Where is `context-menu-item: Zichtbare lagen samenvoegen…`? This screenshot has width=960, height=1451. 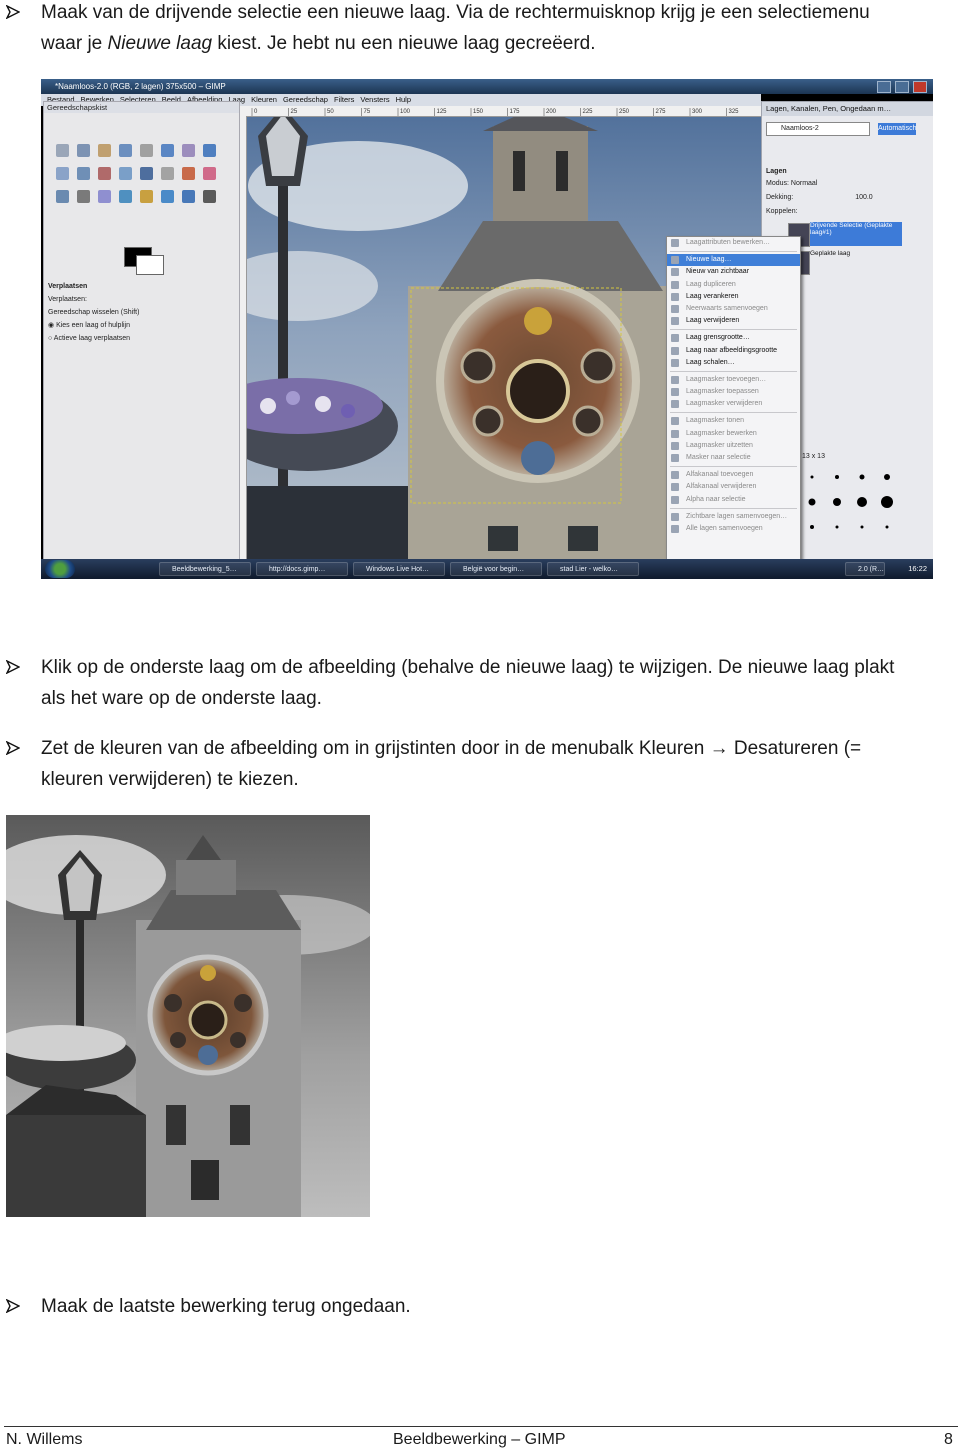
context-menu-item: Zichtbare lagen samenvoegen… is located at coordinates (733, 517).